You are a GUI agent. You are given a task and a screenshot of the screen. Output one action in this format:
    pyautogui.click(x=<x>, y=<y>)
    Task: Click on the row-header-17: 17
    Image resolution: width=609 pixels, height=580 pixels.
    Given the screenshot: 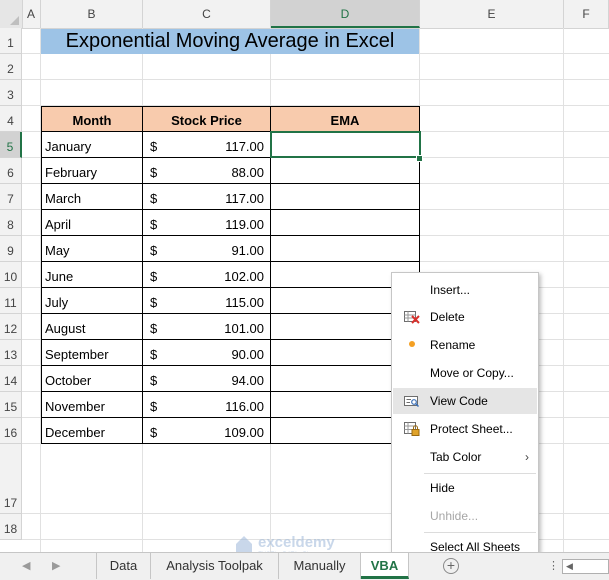 What is the action you would take?
    pyautogui.click(x=11, y=479)
    